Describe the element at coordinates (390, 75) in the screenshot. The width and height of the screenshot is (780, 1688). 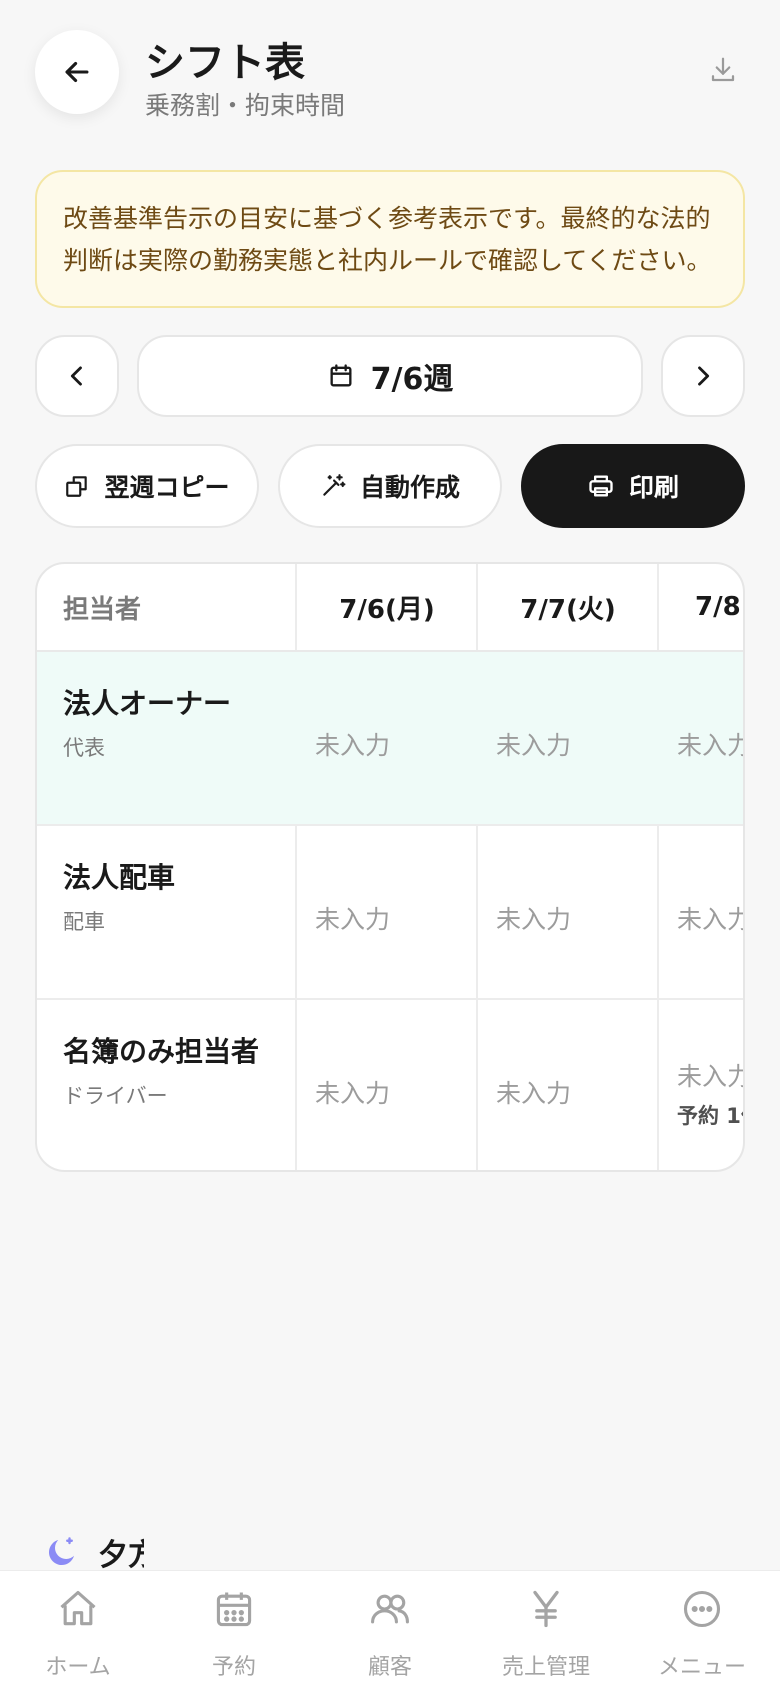
I see `header: シフト表 乗務割・拘束時間` at that location.